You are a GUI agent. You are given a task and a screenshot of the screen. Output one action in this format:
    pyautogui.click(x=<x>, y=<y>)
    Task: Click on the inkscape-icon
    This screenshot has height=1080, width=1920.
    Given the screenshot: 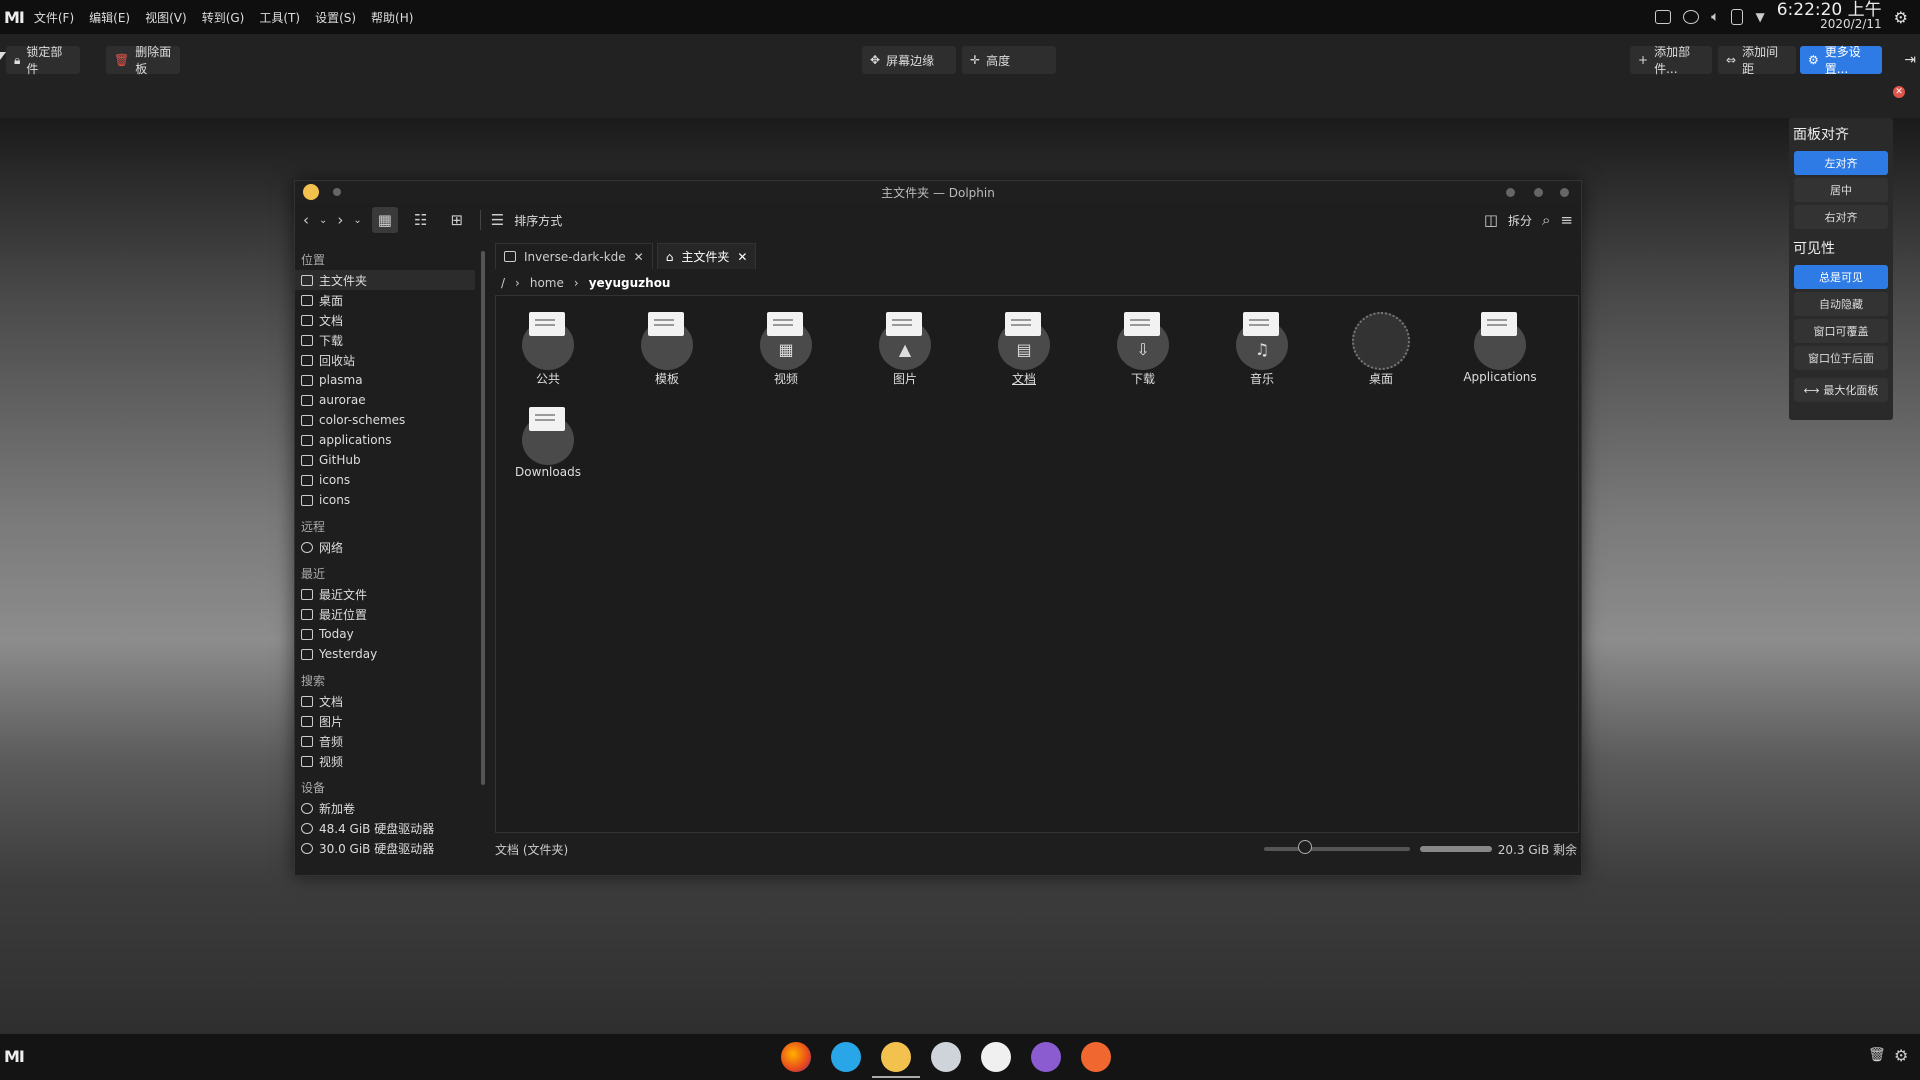 What is the action you would take?
    pyautogui.click(x=996, y=1057)
    